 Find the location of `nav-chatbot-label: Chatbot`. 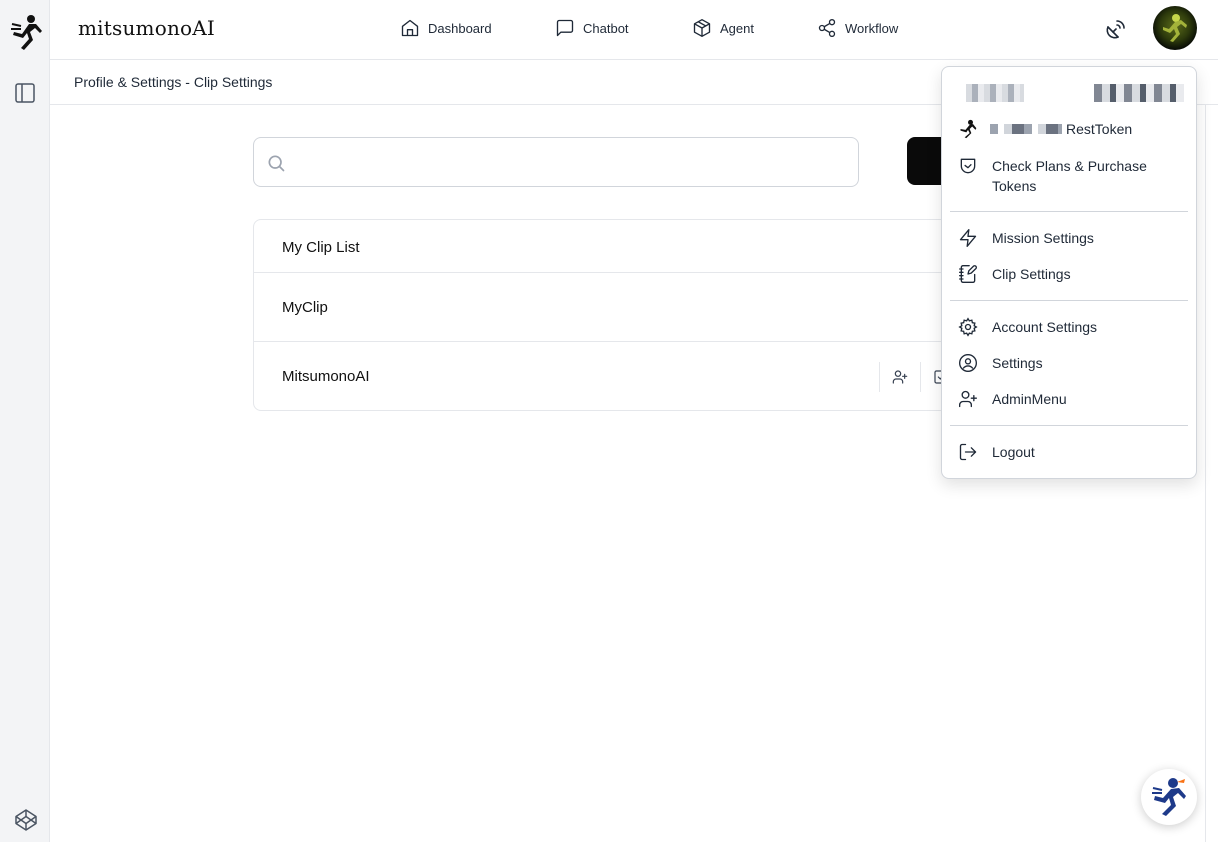

nav-chatbot-label: Chatbot is located at coordinates (606, 28).